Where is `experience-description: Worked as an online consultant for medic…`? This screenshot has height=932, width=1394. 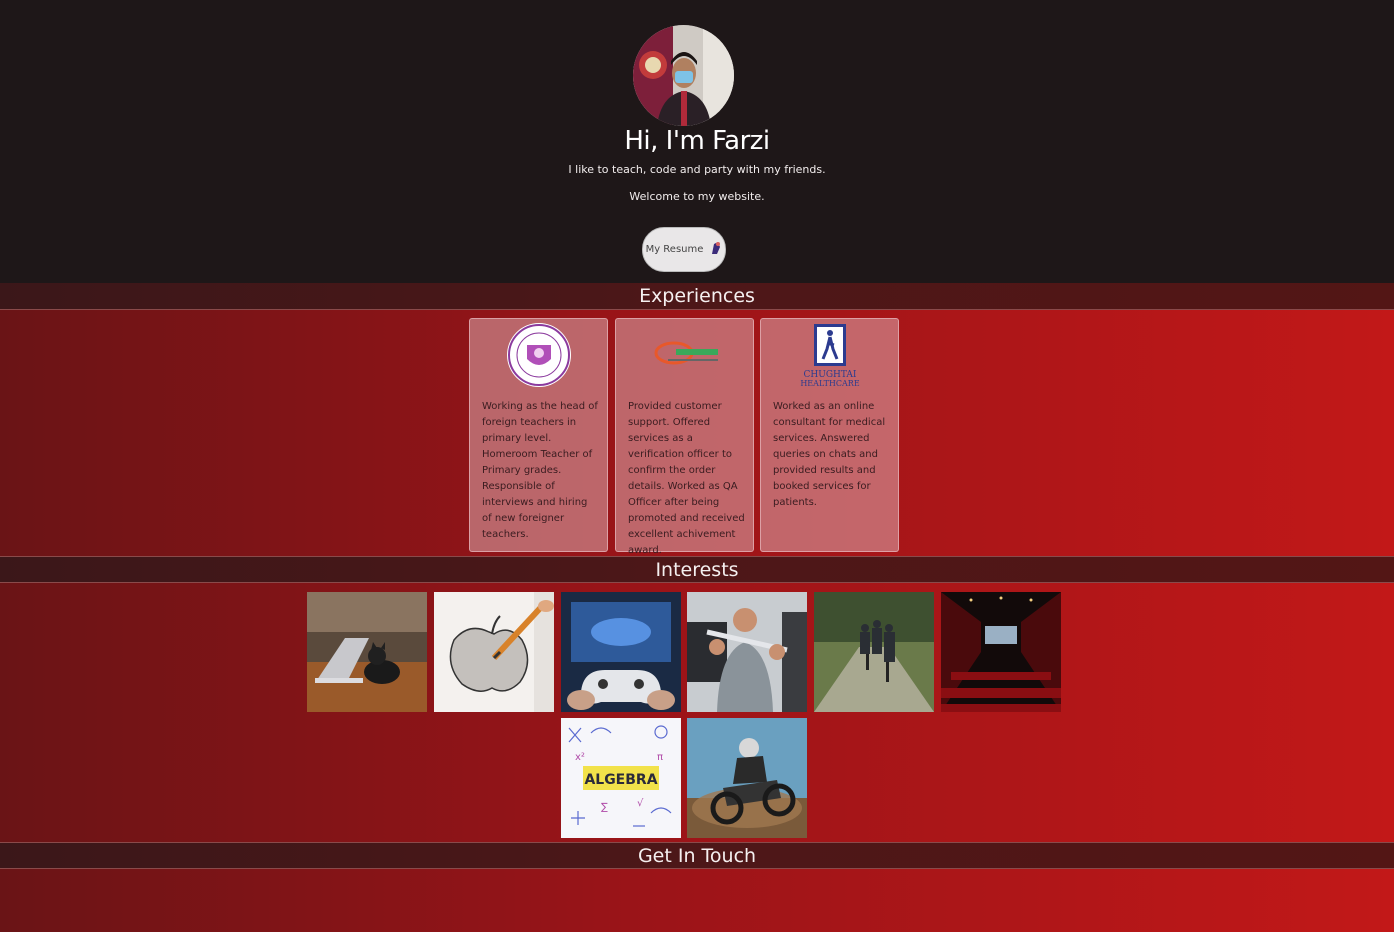
experience-description: Worked as an online consultant for medic… is located at coordinates (829, 454).